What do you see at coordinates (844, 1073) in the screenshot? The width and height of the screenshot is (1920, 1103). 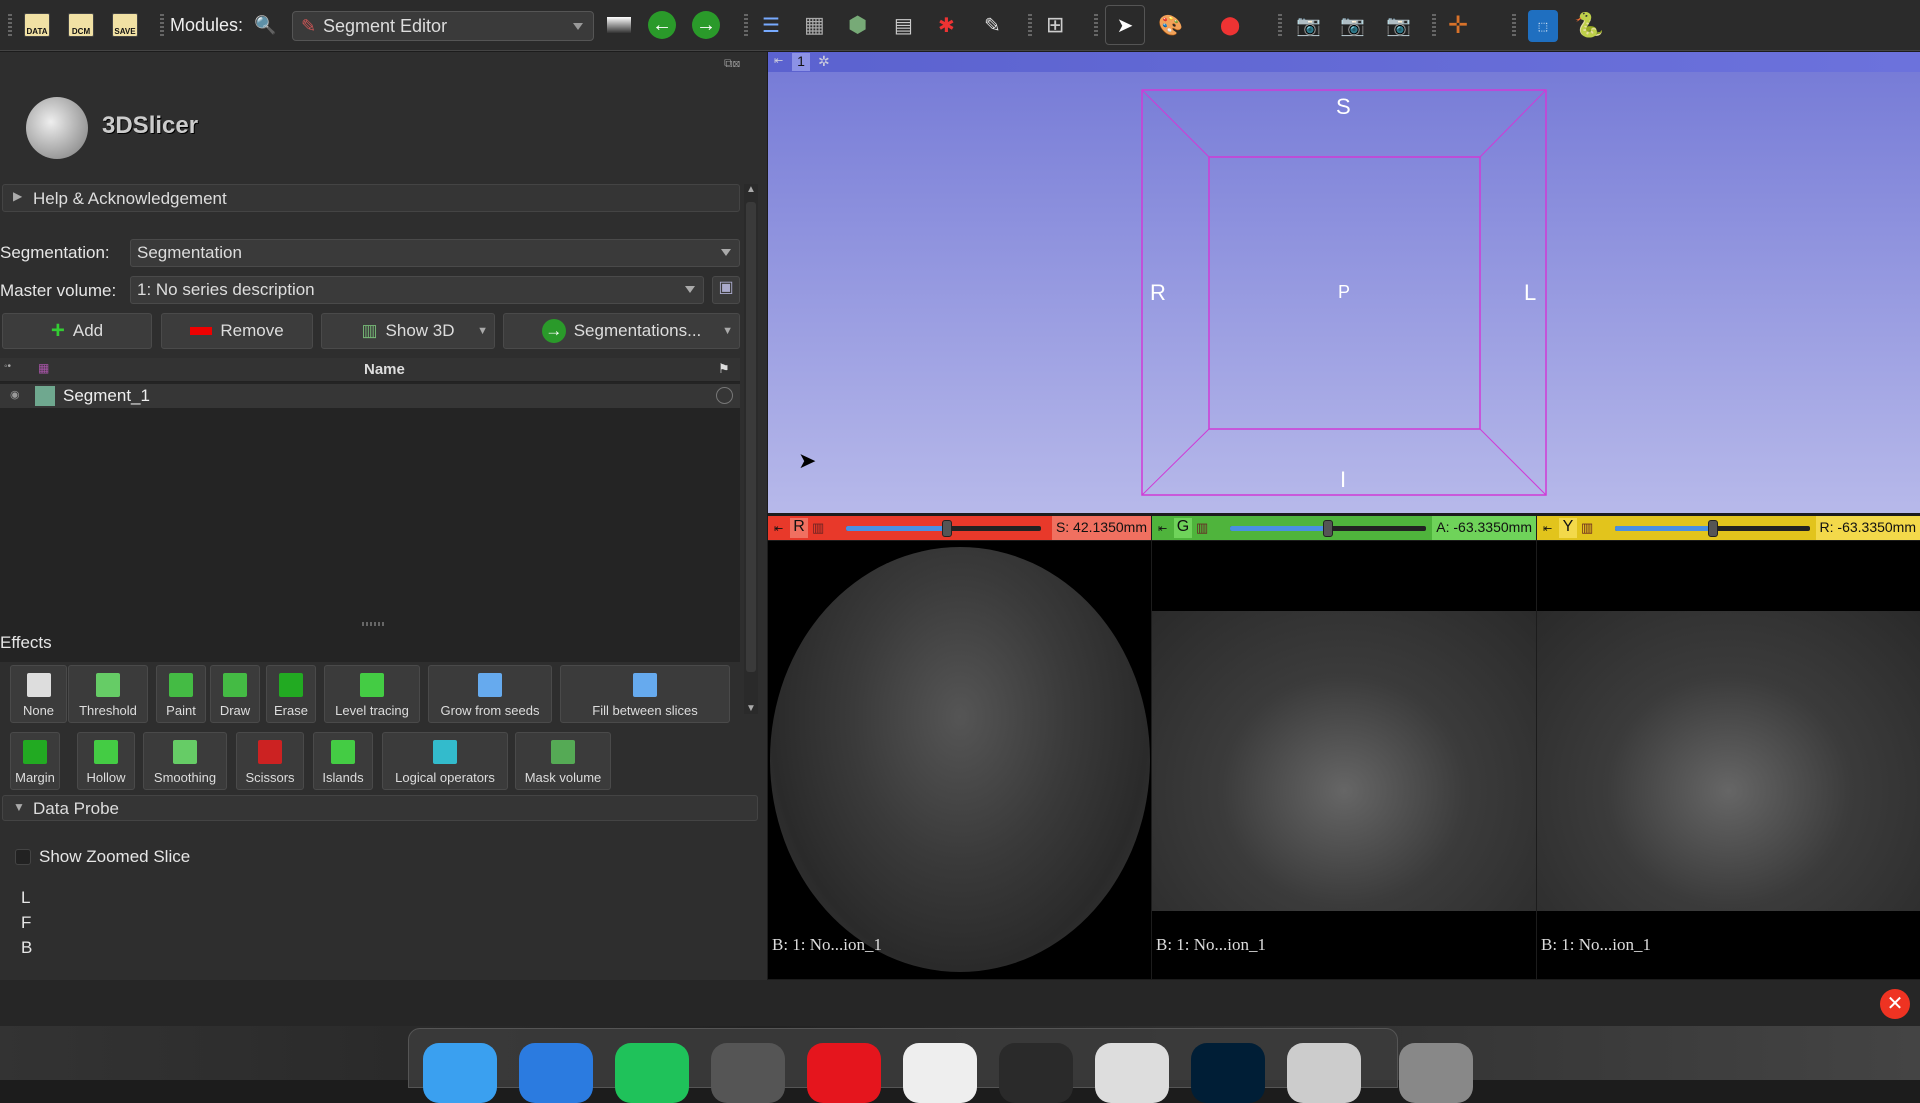 I see `youdao-icon` at bounding box center [844, 1073].